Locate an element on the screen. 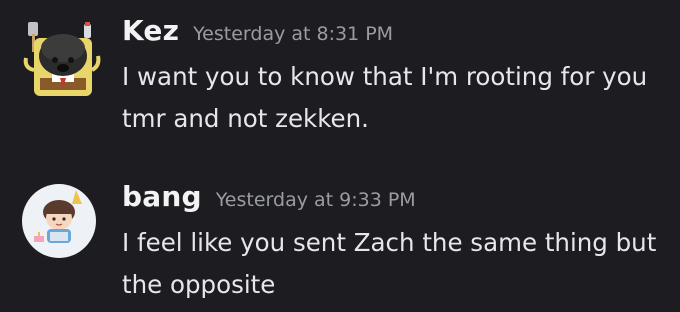 The image size is (680, 312). username: Kez is located at coordinates (150, 30).